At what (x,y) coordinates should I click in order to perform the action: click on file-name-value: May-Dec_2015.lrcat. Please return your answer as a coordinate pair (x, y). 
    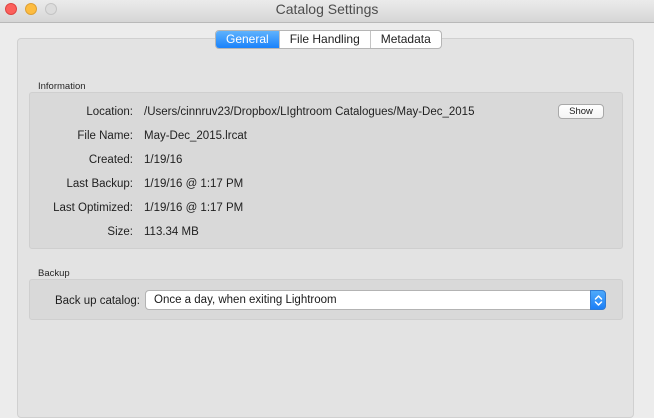
    Looking at the image, I should click on (195, 136).